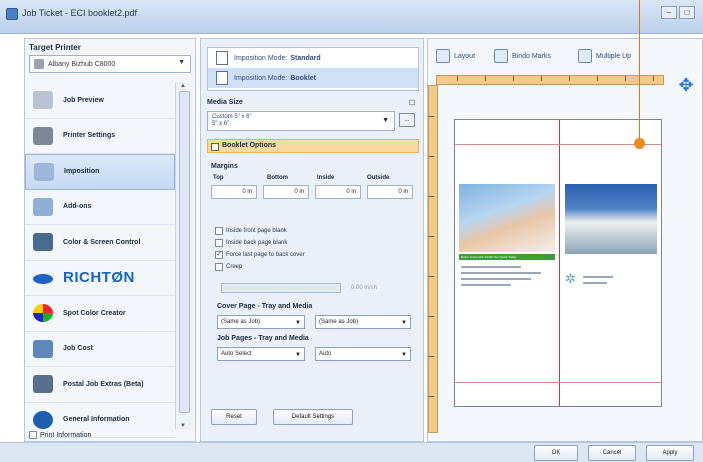  Describe the element at coordinates (378, 178) in the screenshot. I see `margin-outside-label: Outside` at that location.